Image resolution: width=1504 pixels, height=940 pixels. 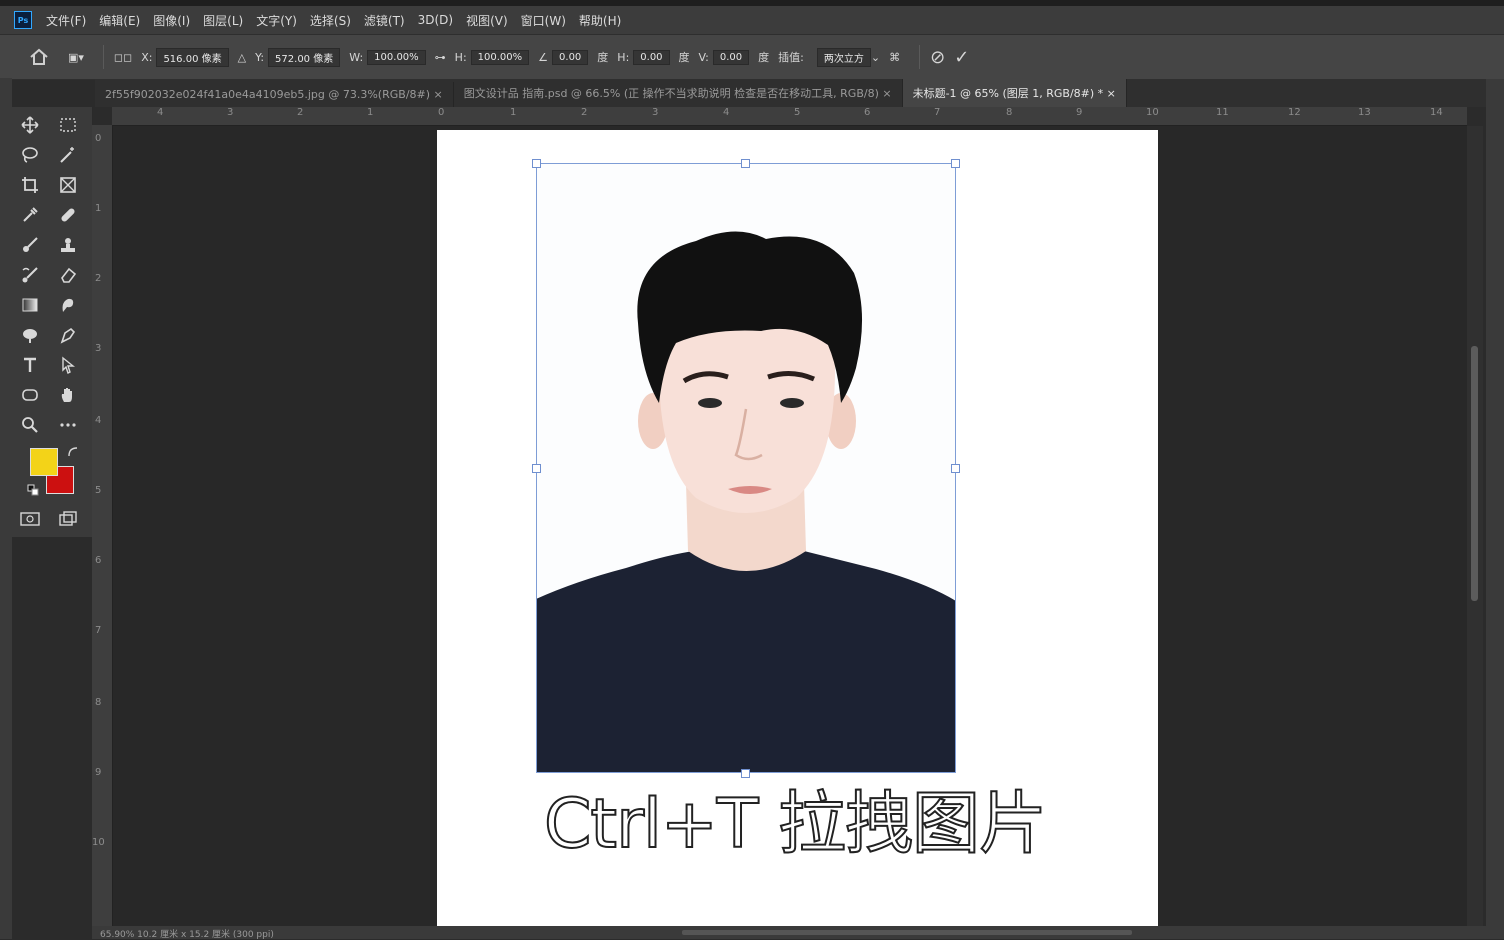 I want to click on transform-handle-left, so click(x=536, y=468).